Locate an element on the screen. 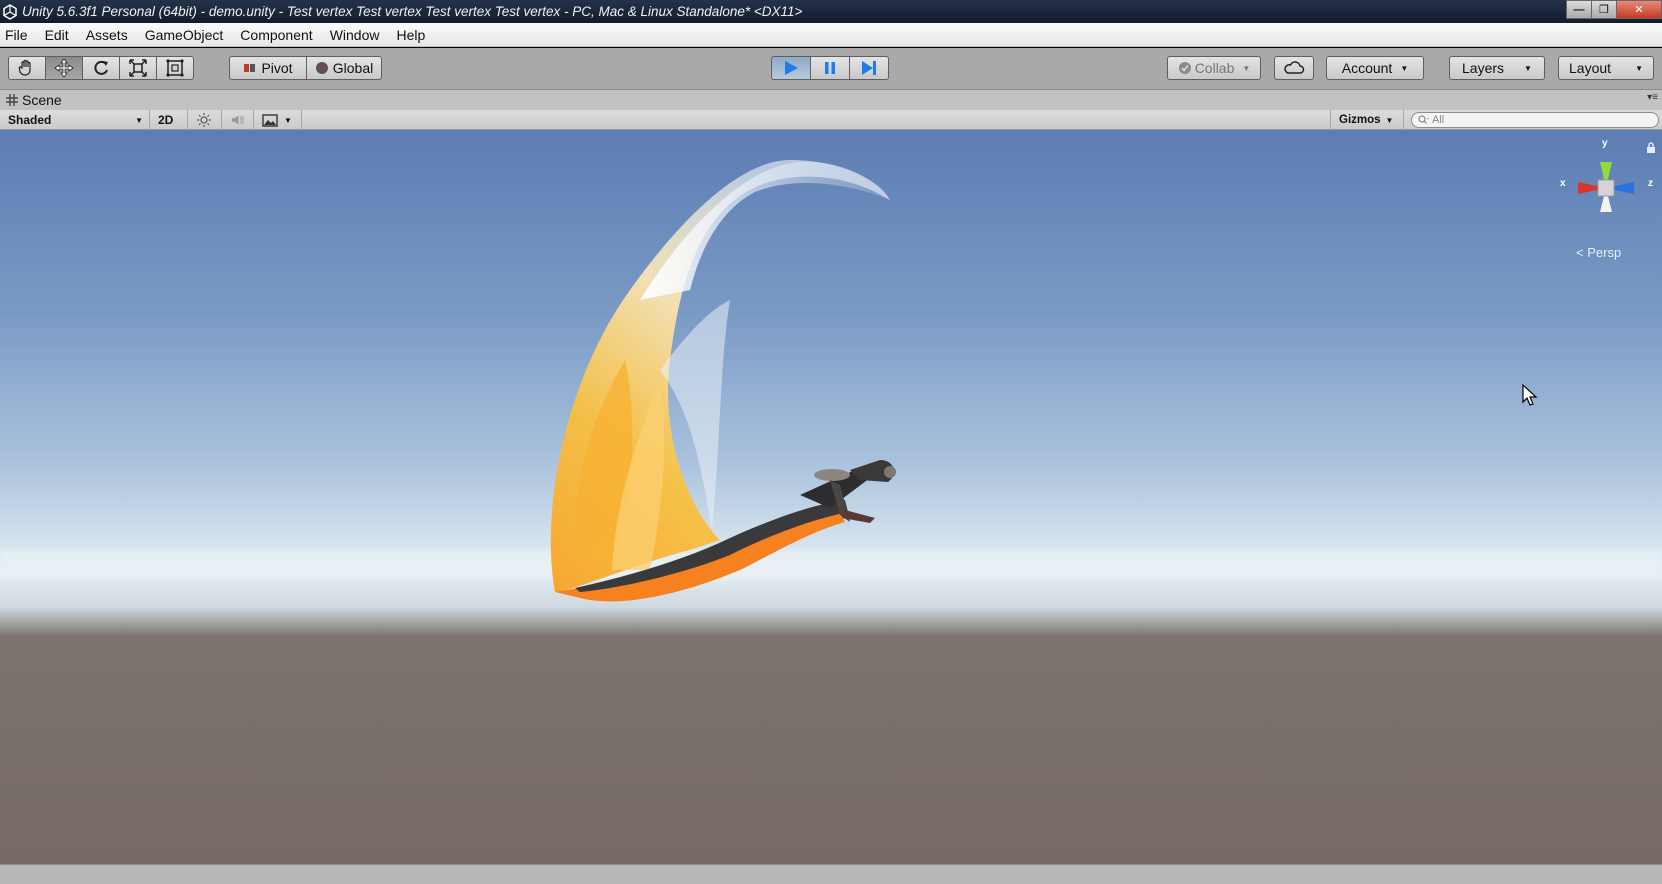 The image size is (1662, 884). pause-icon is located at coordinates (830, 68).